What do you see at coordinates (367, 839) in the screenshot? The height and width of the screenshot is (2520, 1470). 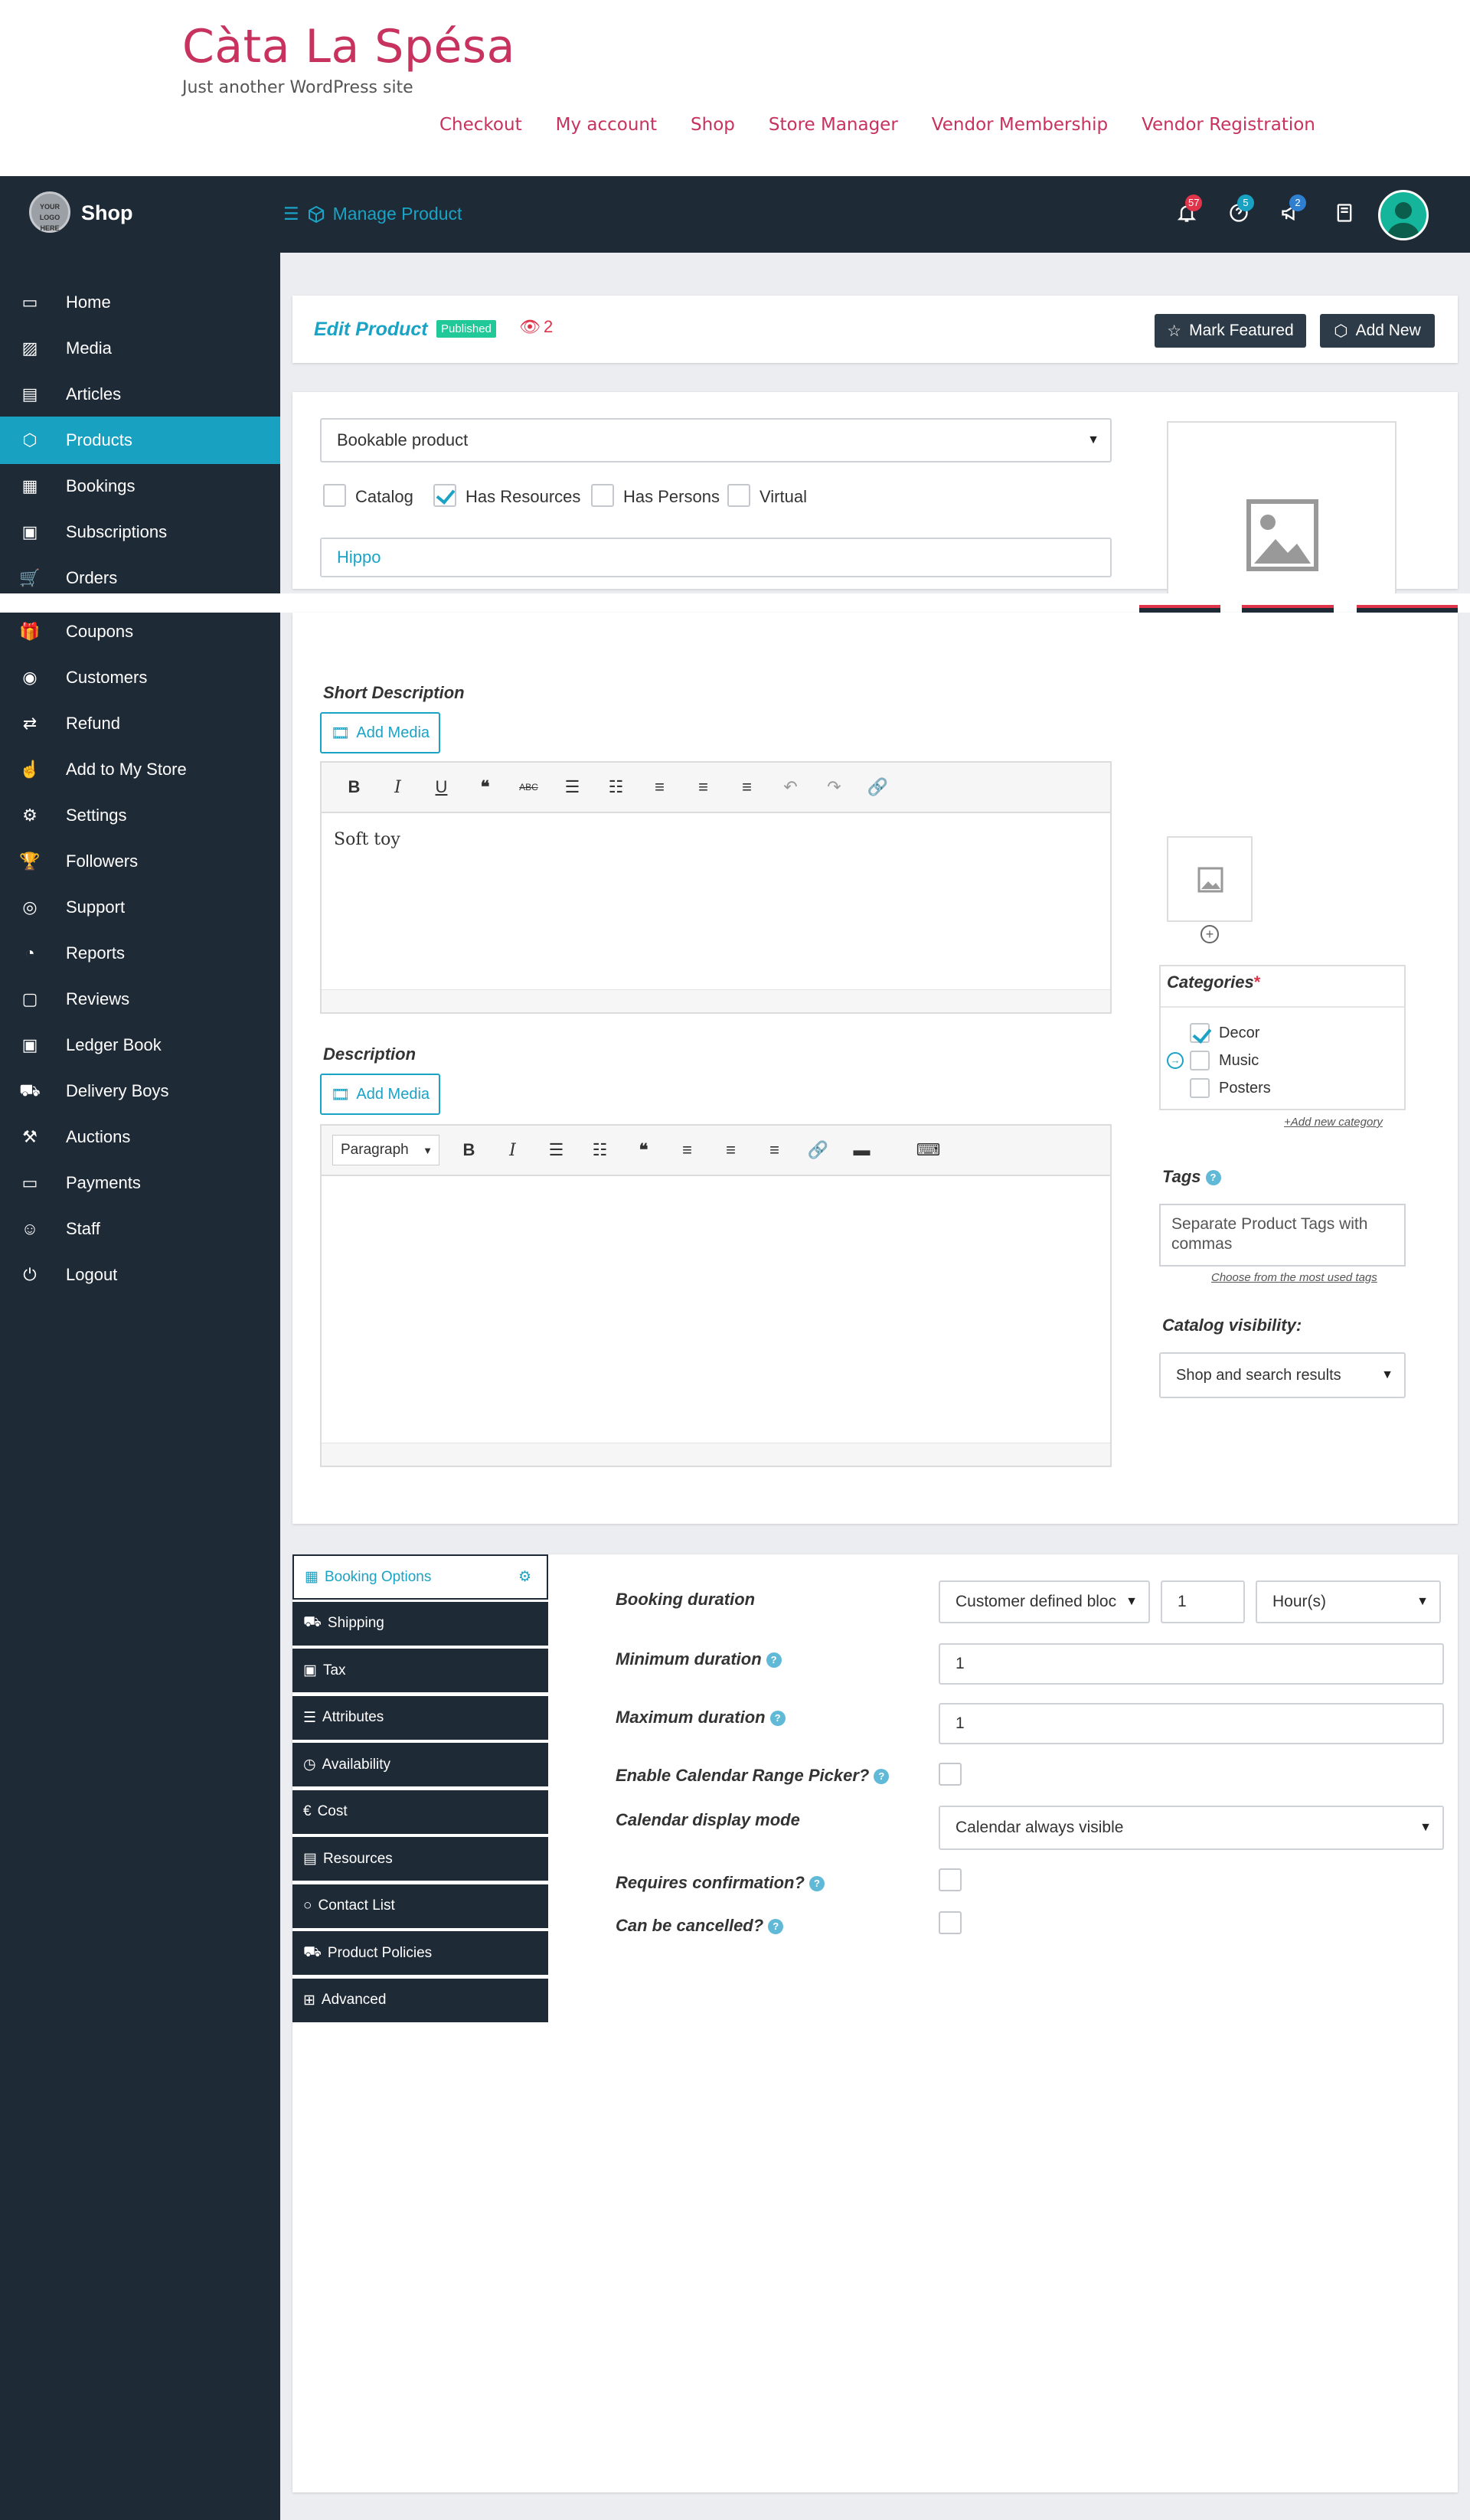 I see `short-description-content: Soft toy` at bounding box center [367, 839].